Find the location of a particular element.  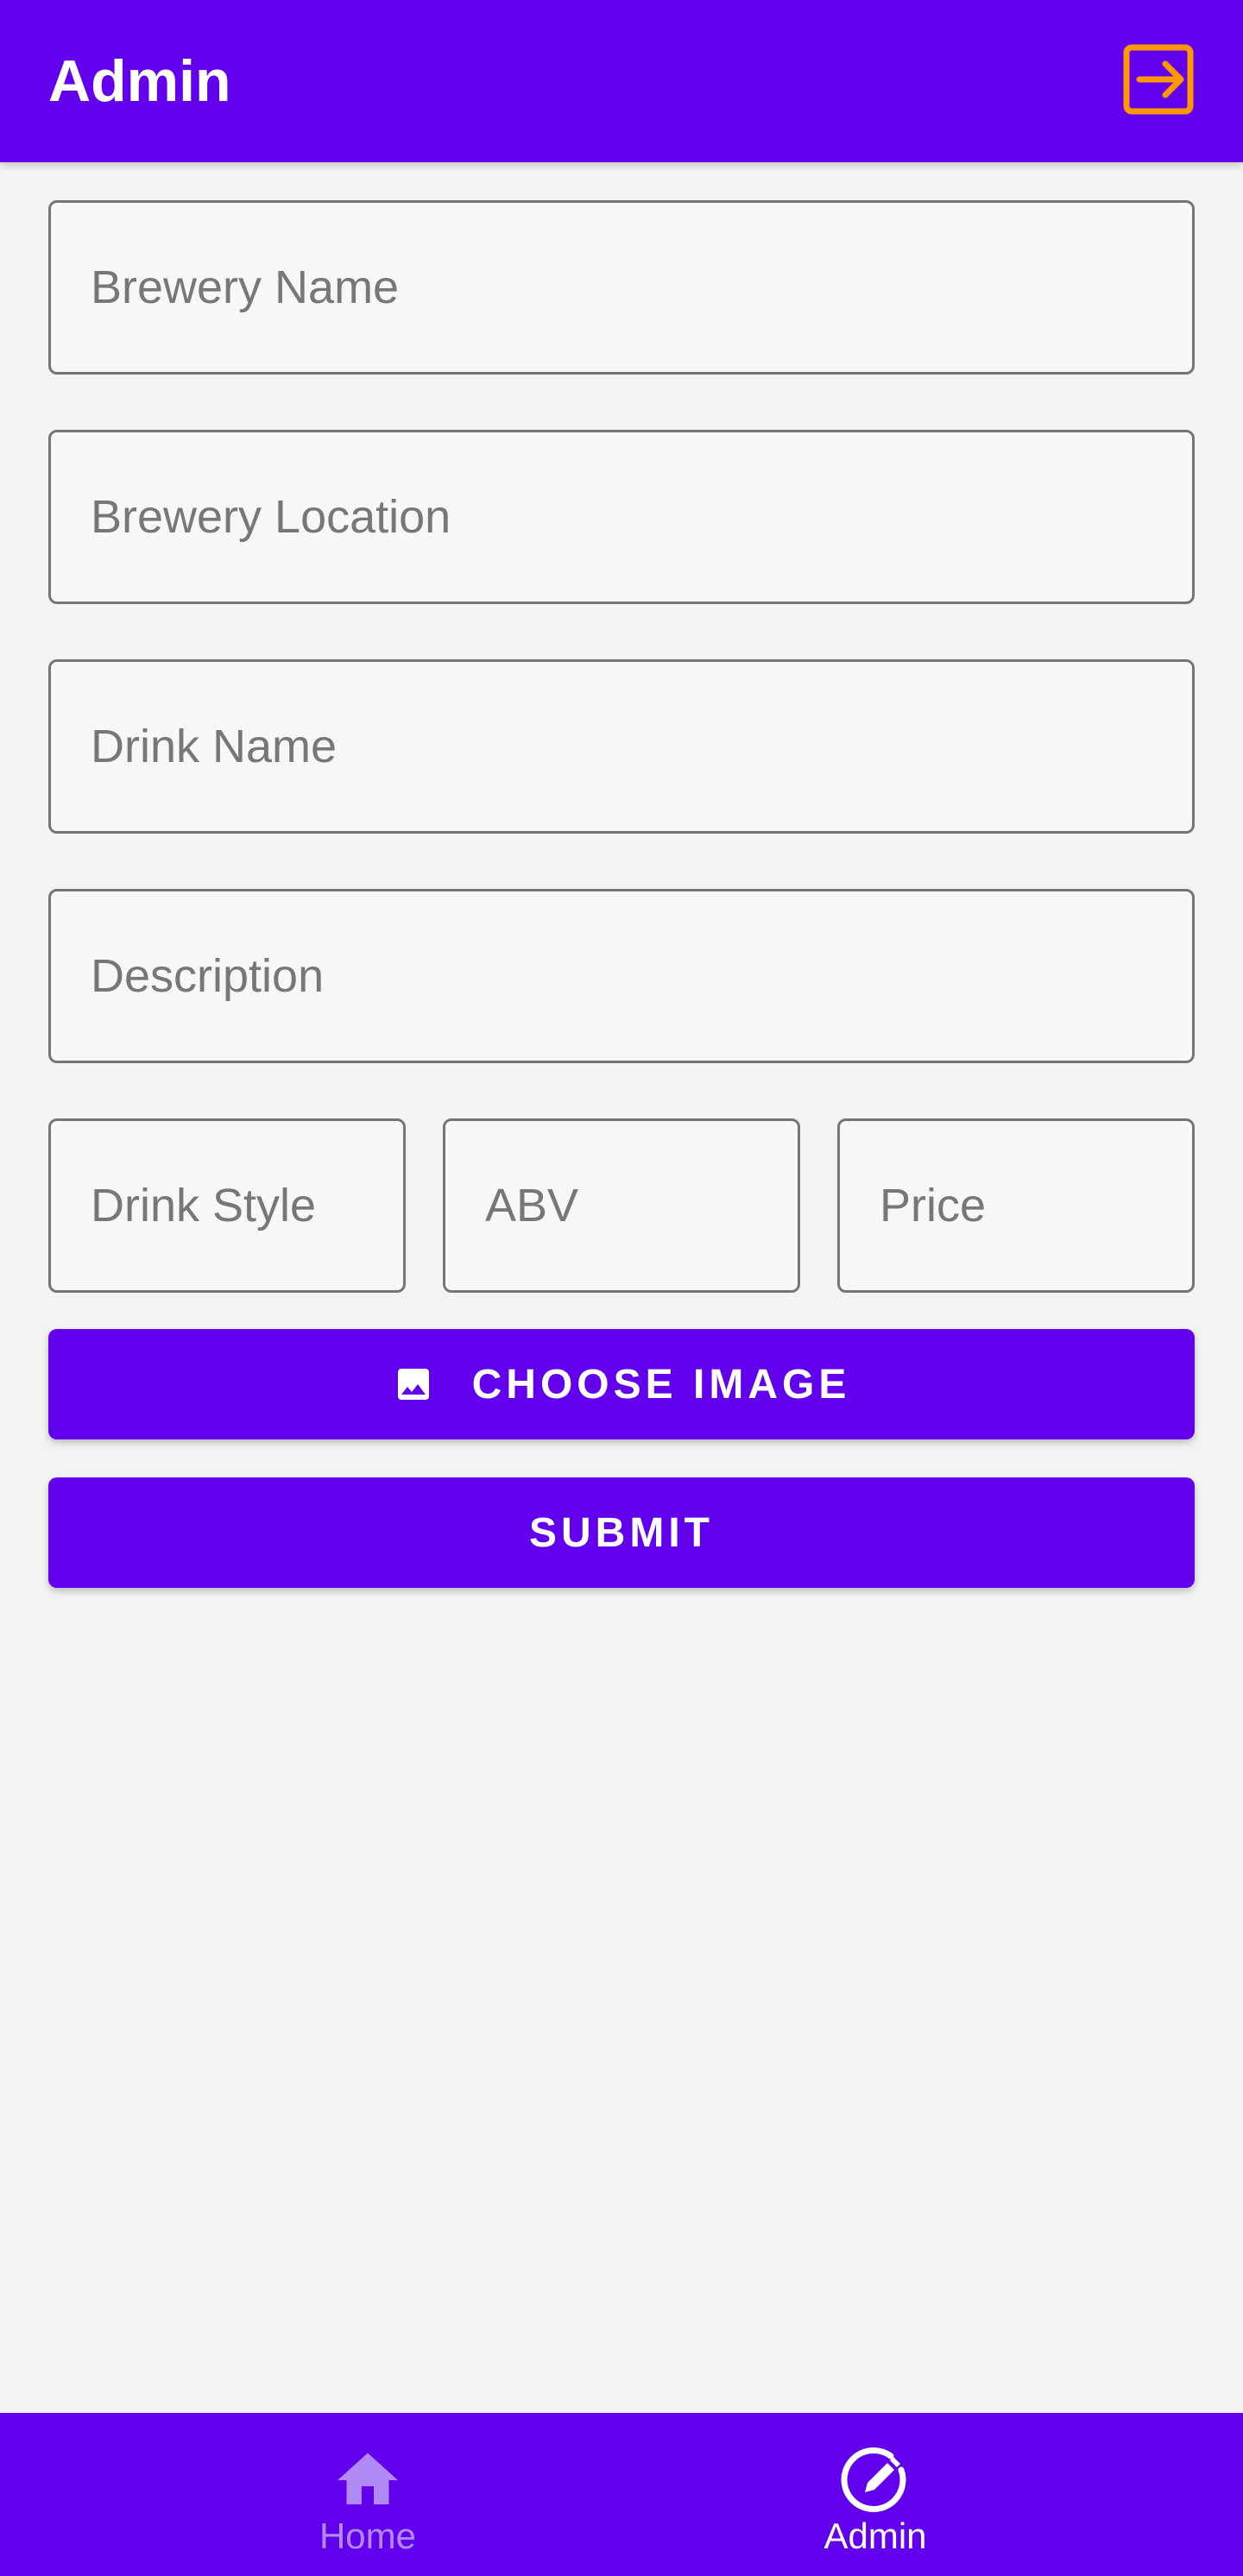

description-input is located at coordinates (621, 976).